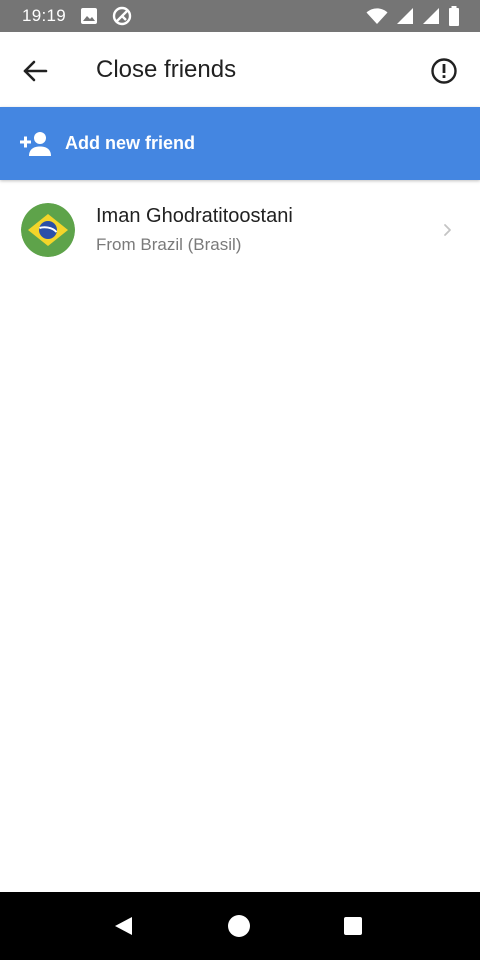  I want to click on arrow-left-icon, so click(35, 71).